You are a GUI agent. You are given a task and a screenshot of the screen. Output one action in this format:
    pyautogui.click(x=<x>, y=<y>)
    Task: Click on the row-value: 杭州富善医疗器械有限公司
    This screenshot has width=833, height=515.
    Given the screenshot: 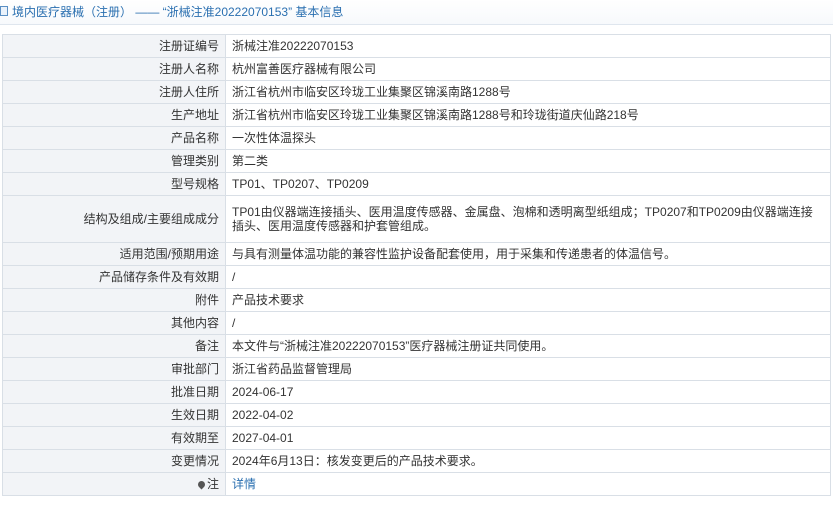 What is the action you would take?
    pyautogui.click(x=528, y=69)
    